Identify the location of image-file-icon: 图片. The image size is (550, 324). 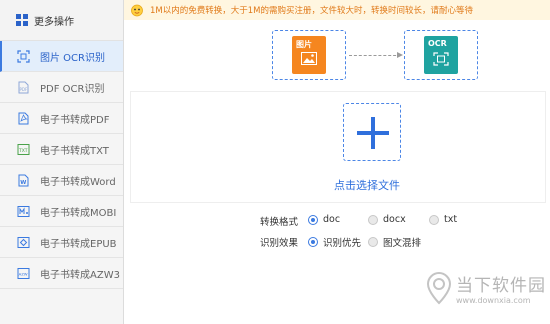
(309, 55).